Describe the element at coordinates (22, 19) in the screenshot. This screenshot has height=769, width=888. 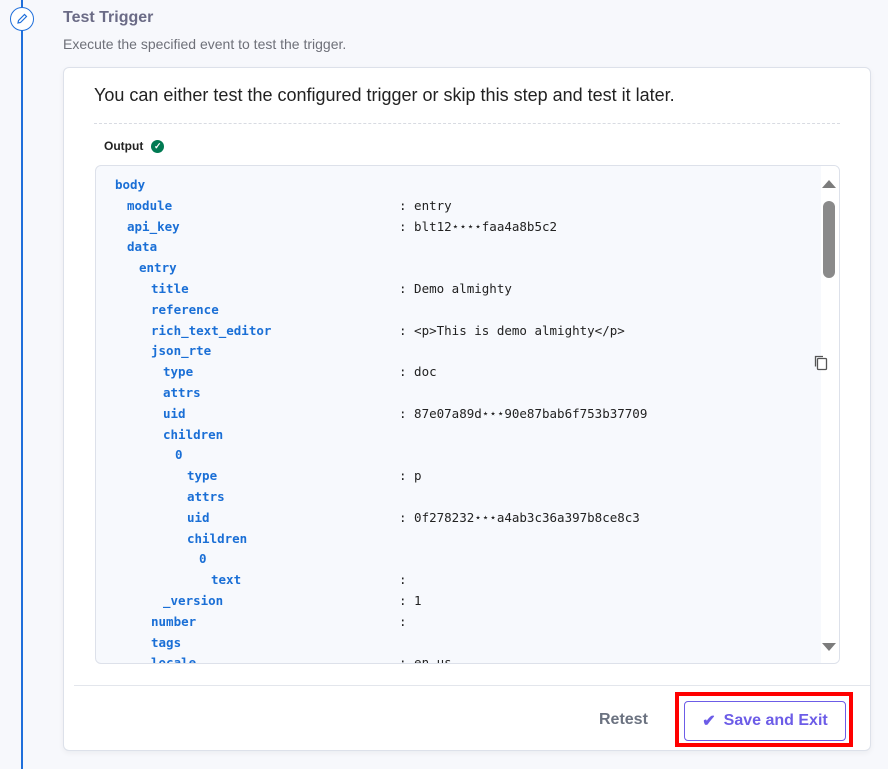
I see `pencil-icon` at that location.